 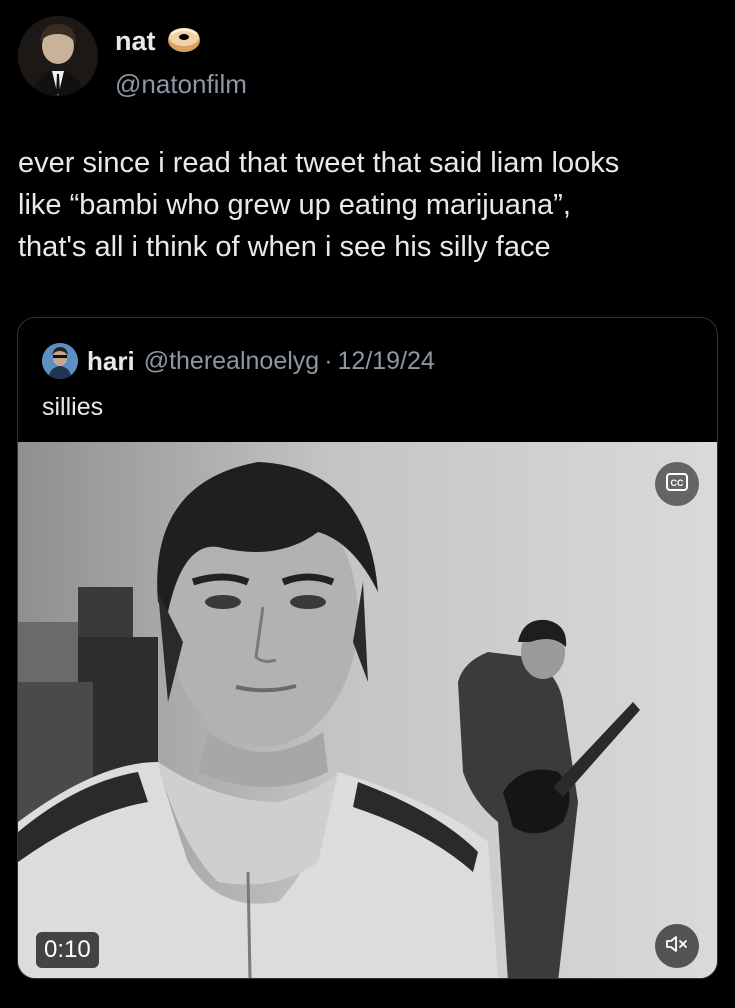 What do you see at coordinates (368, 57) in the screenshot?
I see `tweet-header: nat @natonfilm` at bounding box center [368, 57].